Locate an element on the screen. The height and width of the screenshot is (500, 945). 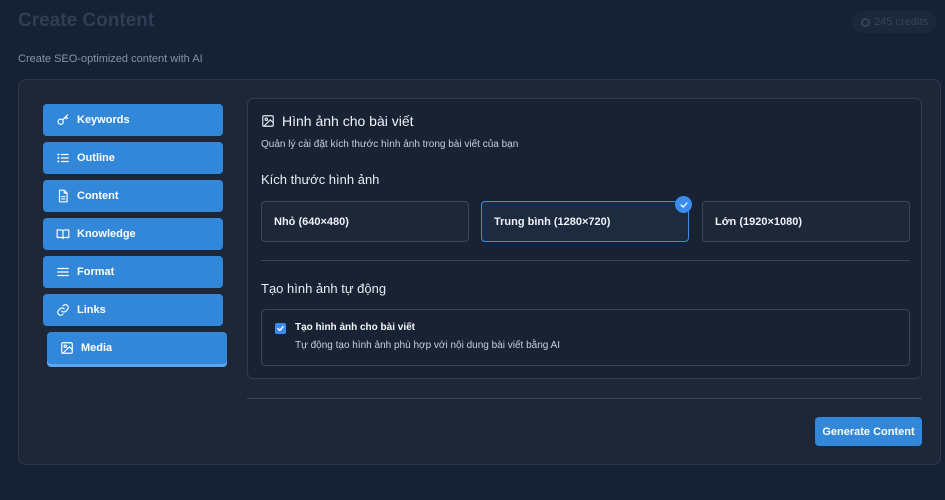
sidebar-item-content: Content is located at coordinates (133, 196).